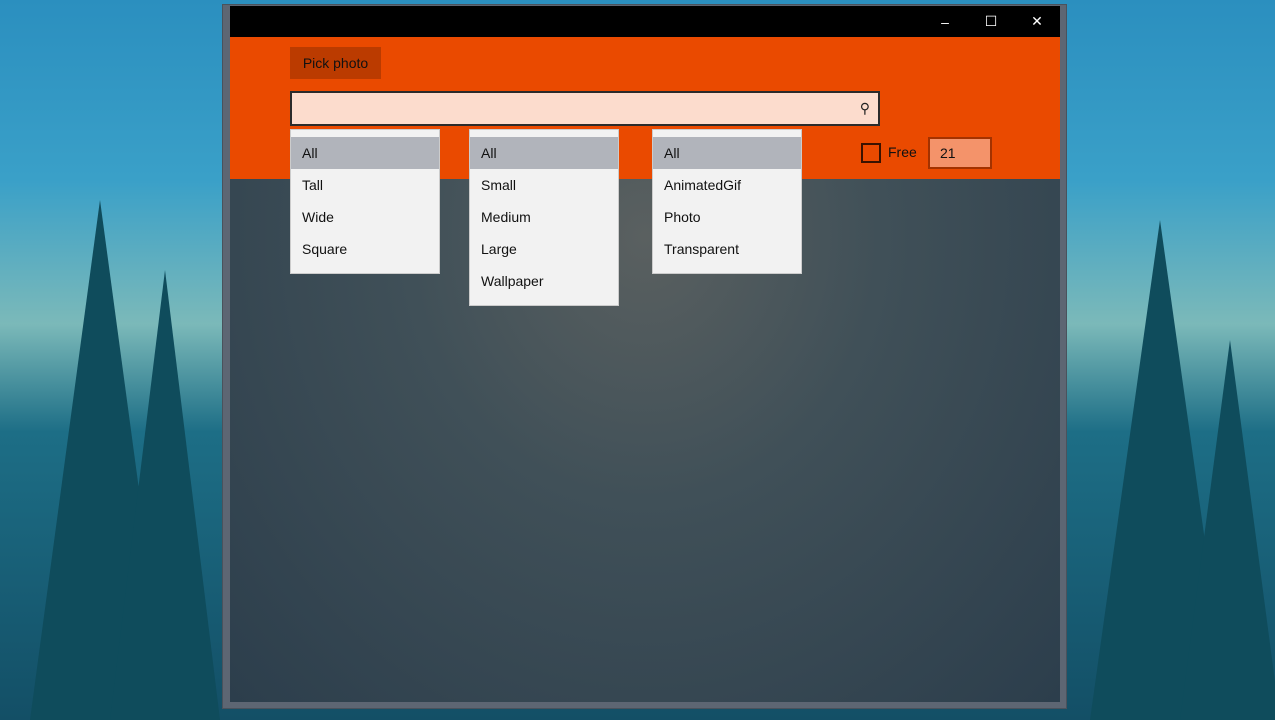  What do you see at coordinates (335, 63) in the screenshot?
I see `pick-photo-button: Pick photo` at bounding box center [335, 63].